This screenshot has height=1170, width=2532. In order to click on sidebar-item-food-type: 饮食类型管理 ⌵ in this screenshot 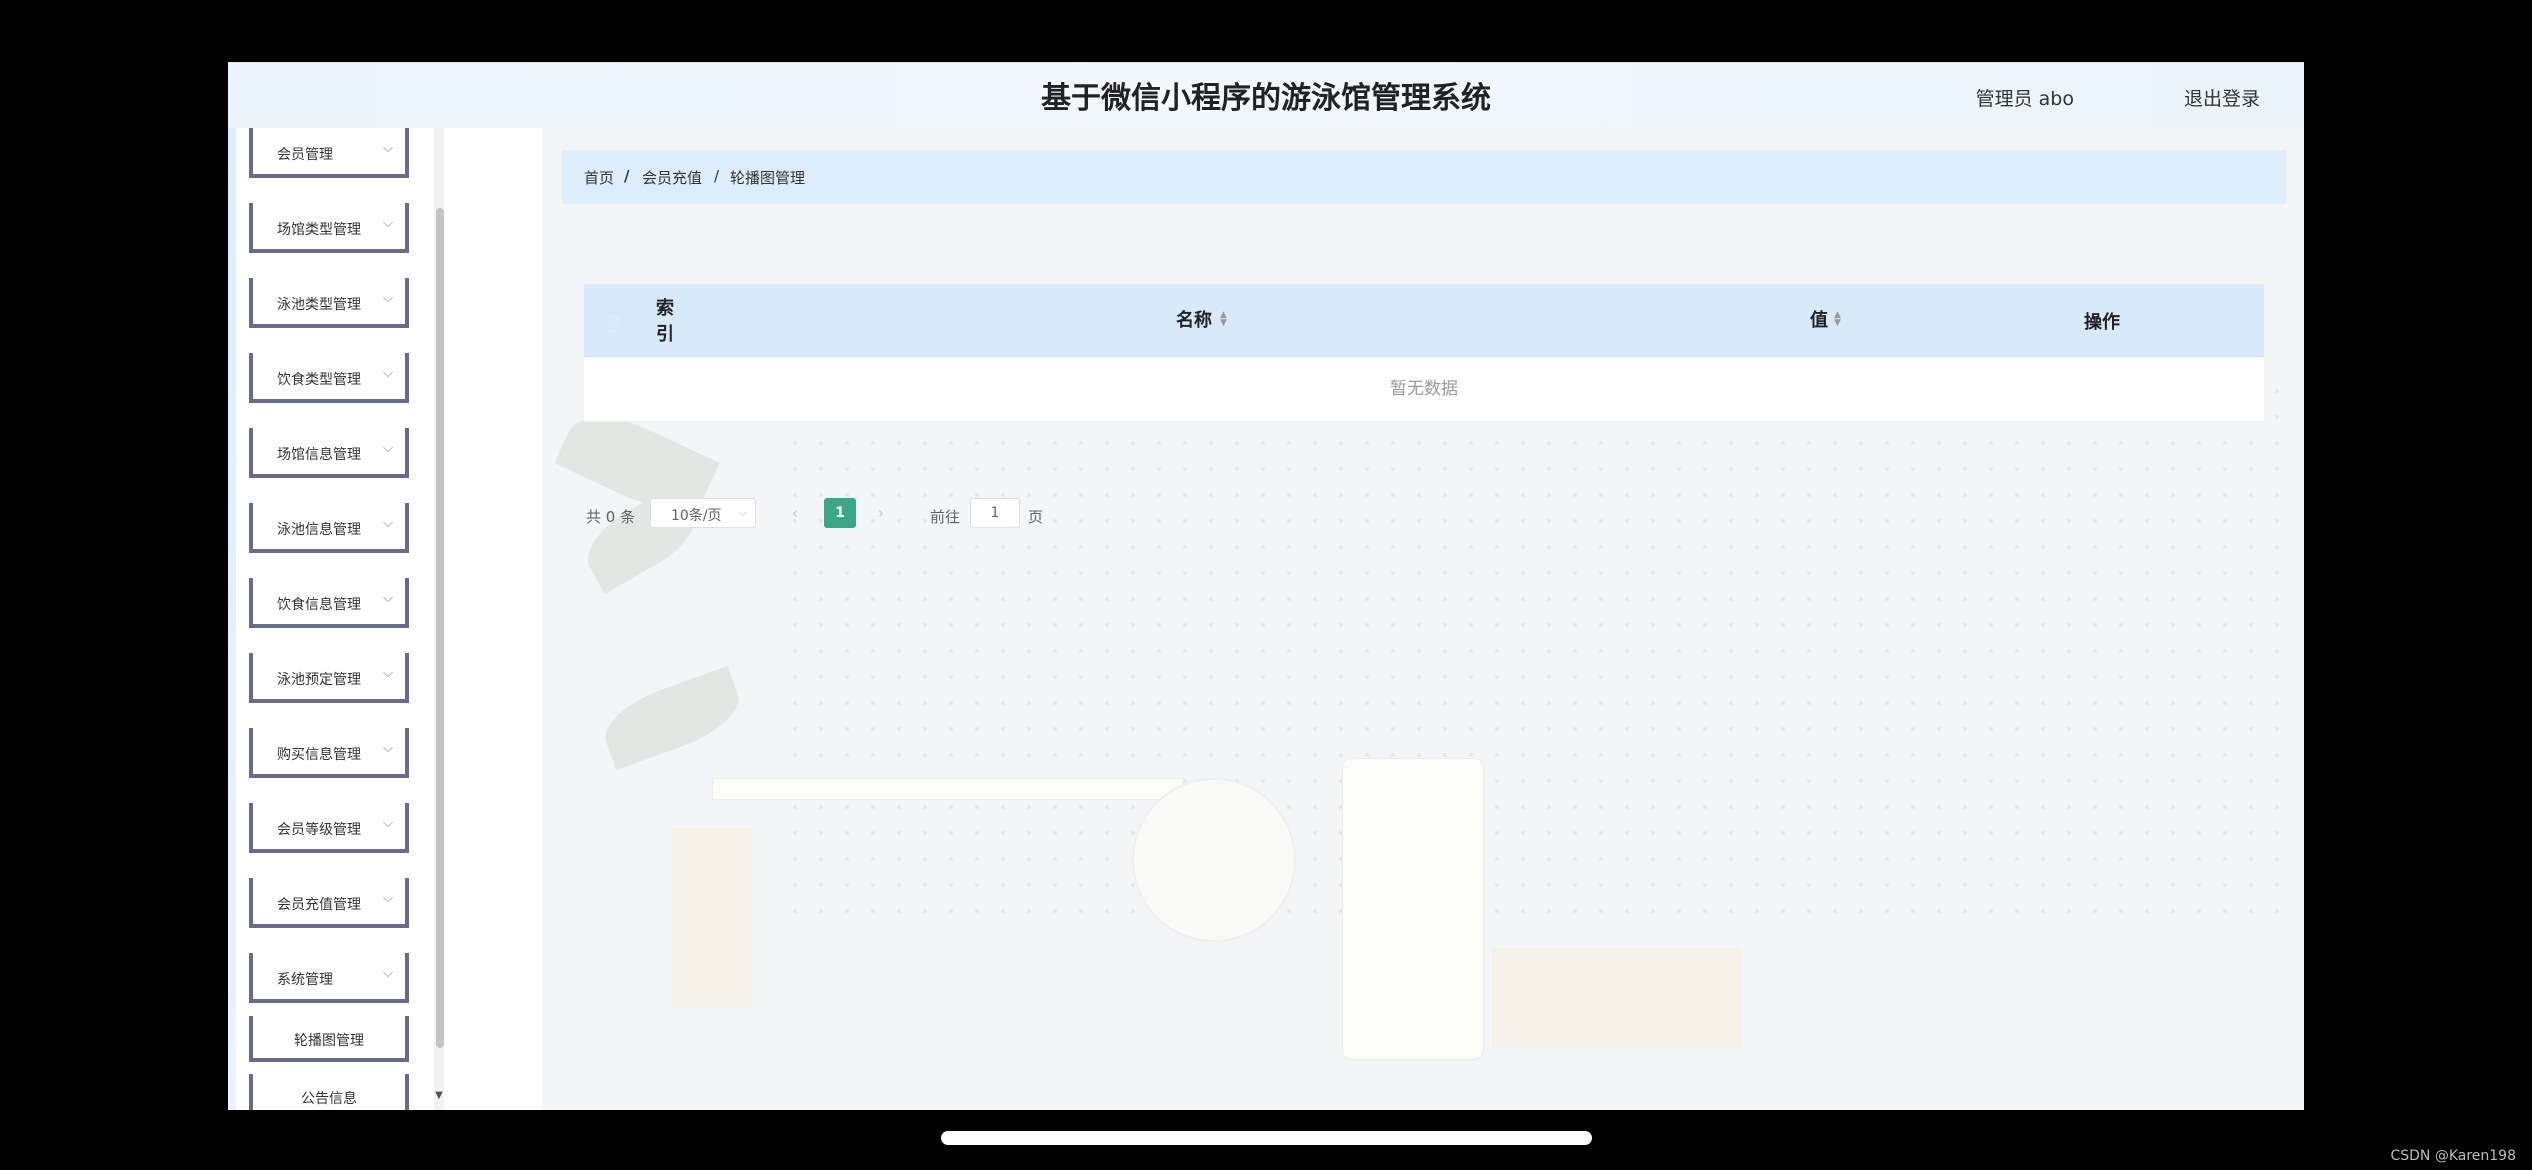, I will do `click(329, 378)`.